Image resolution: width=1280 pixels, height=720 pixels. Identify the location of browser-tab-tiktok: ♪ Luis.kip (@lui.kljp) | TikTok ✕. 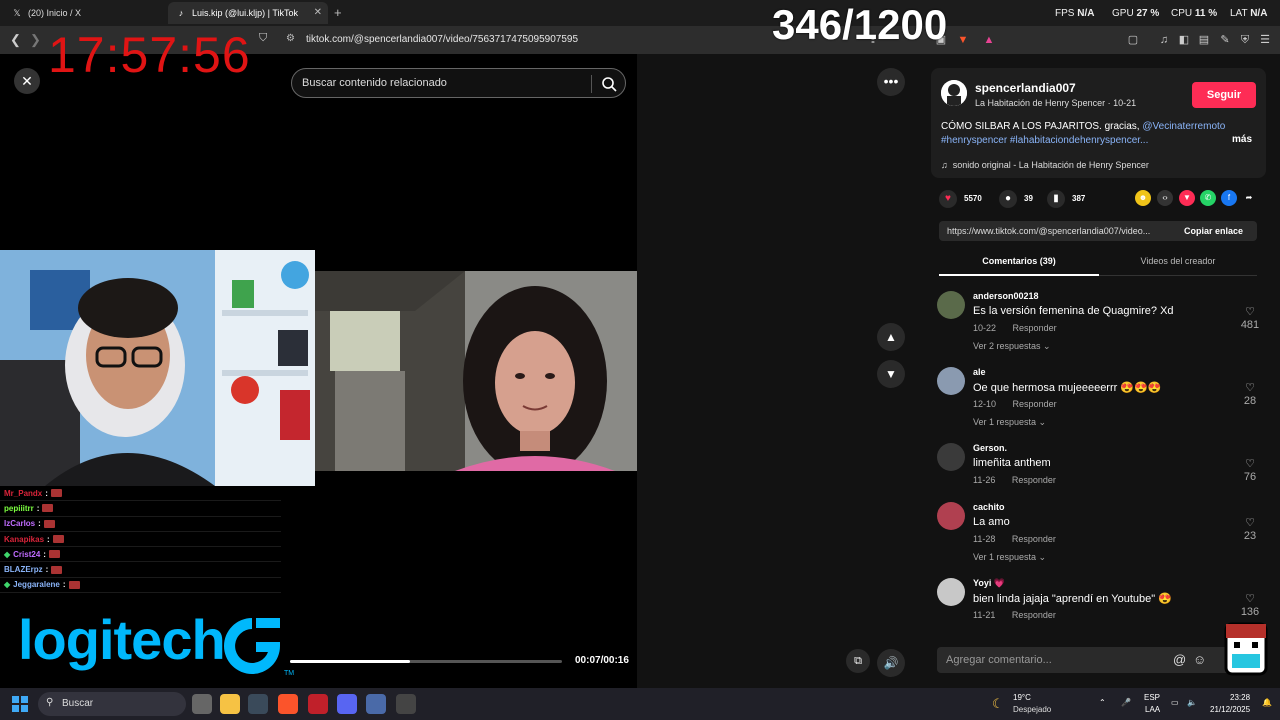
(248, 13).